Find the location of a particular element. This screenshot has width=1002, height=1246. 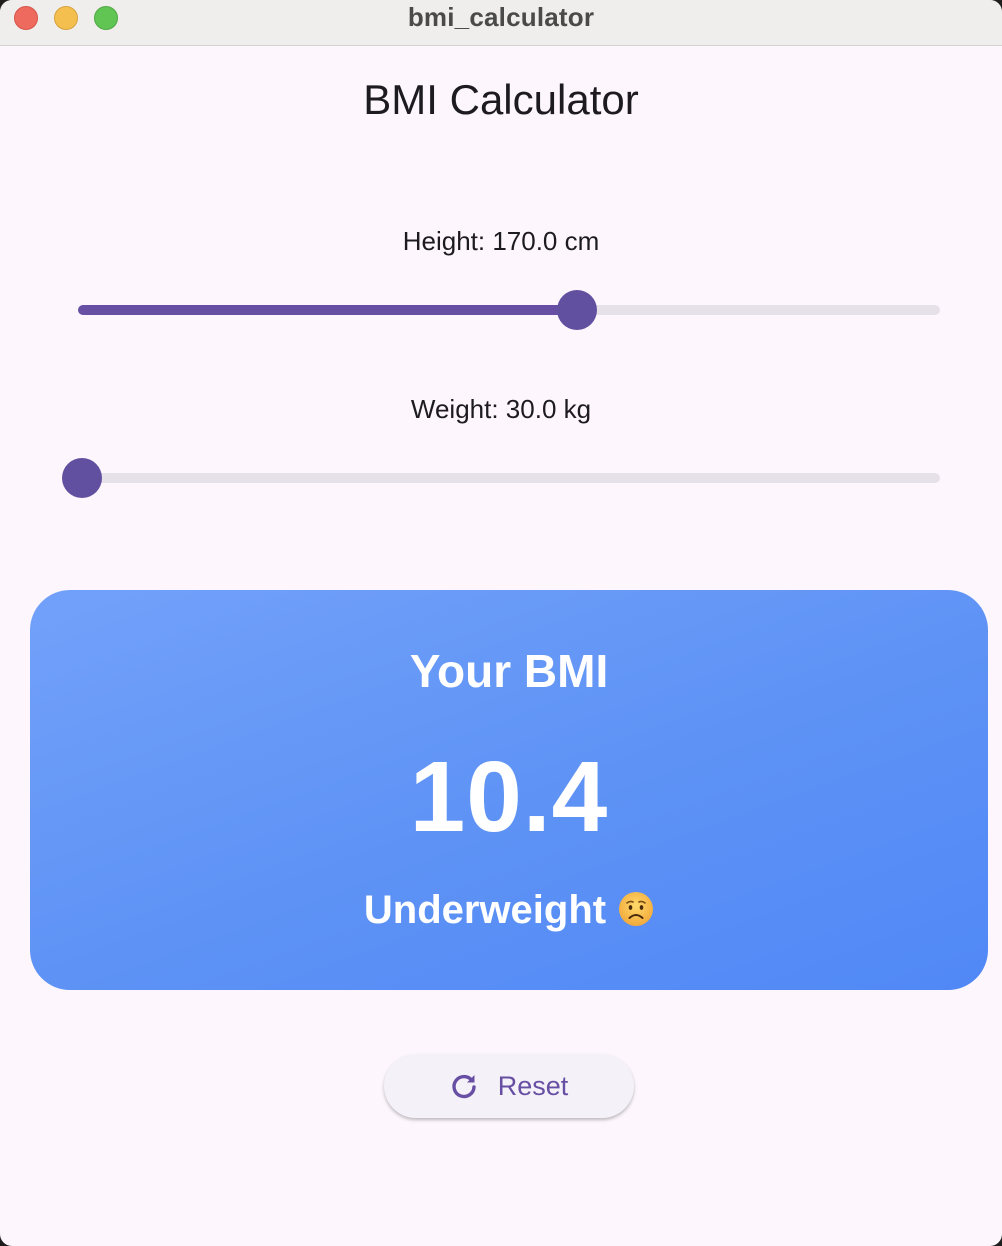

weight-slider-track is located at coordinates (509, 478).